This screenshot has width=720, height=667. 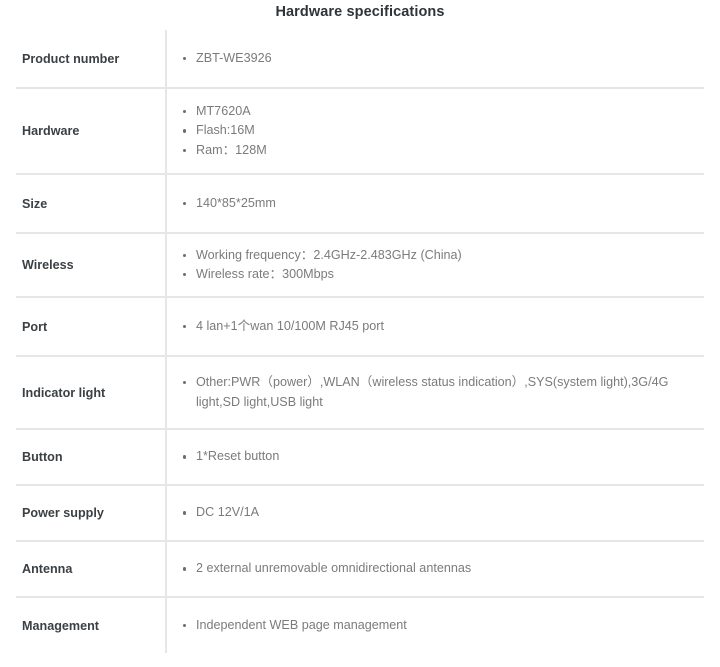 I want to click on spec-label-wireless: Wireless, so click(x=91, y=265).